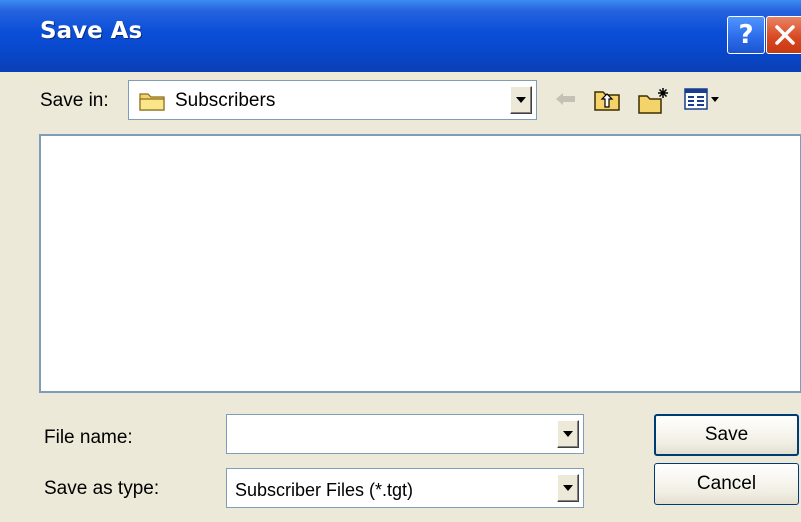  I want to click on save-in-label: Save in:, so click(74, 100).